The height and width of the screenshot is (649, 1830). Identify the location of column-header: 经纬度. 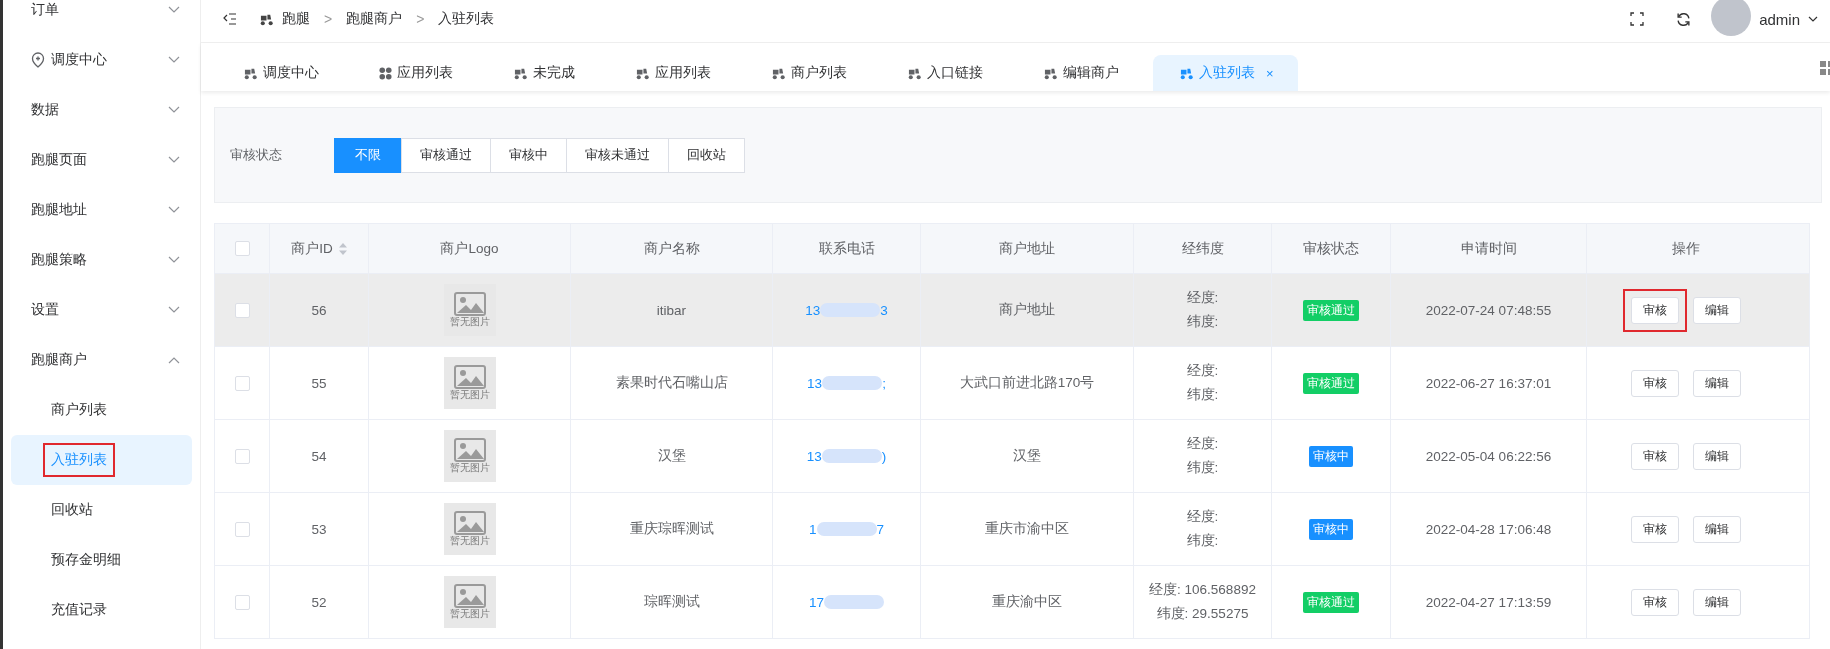
(1202, 248).